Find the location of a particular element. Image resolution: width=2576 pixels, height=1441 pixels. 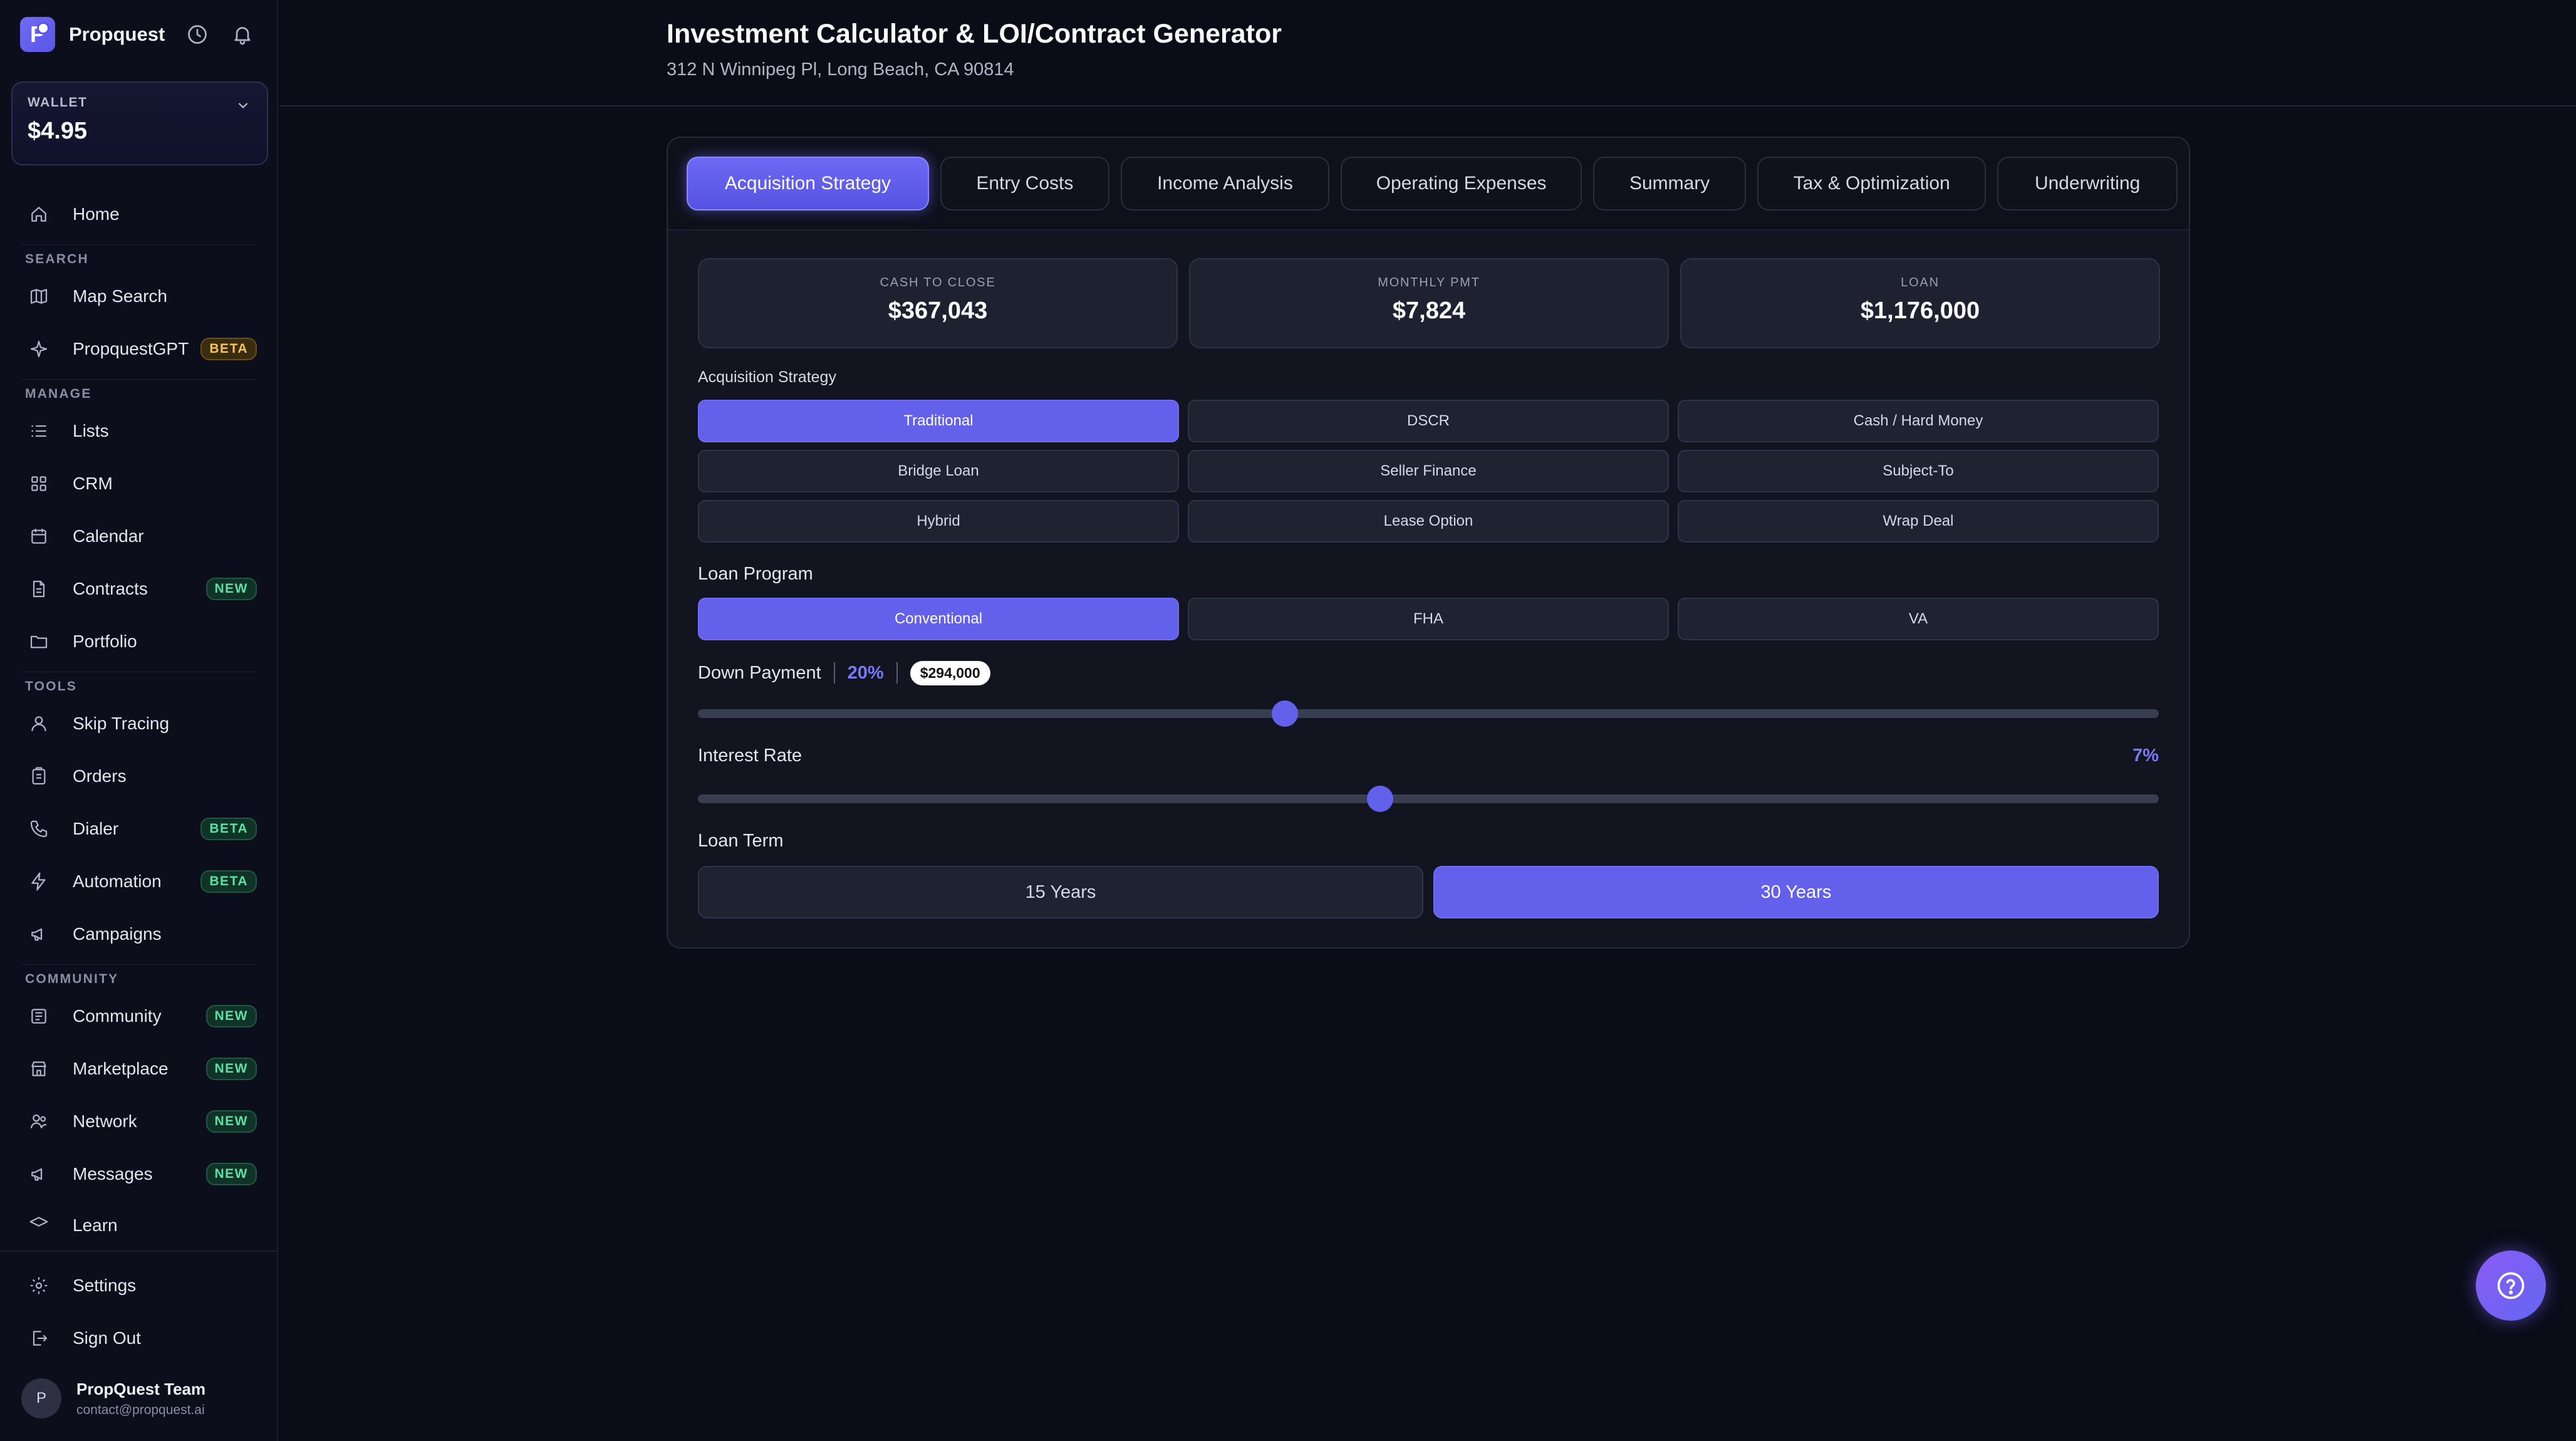

sidebar-item-community: Community NEW is located at coordinates (139, 1016).